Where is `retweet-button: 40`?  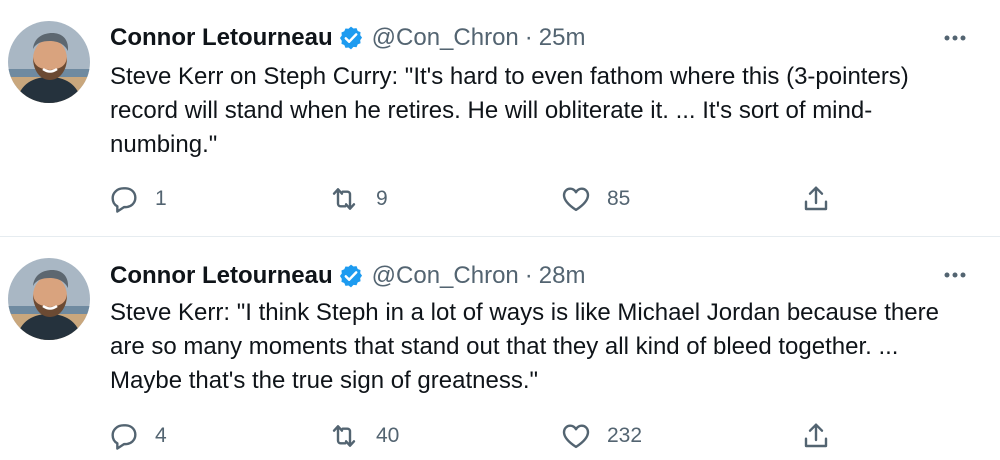
retweet-button: 40 is located at coordinates (363, 436).